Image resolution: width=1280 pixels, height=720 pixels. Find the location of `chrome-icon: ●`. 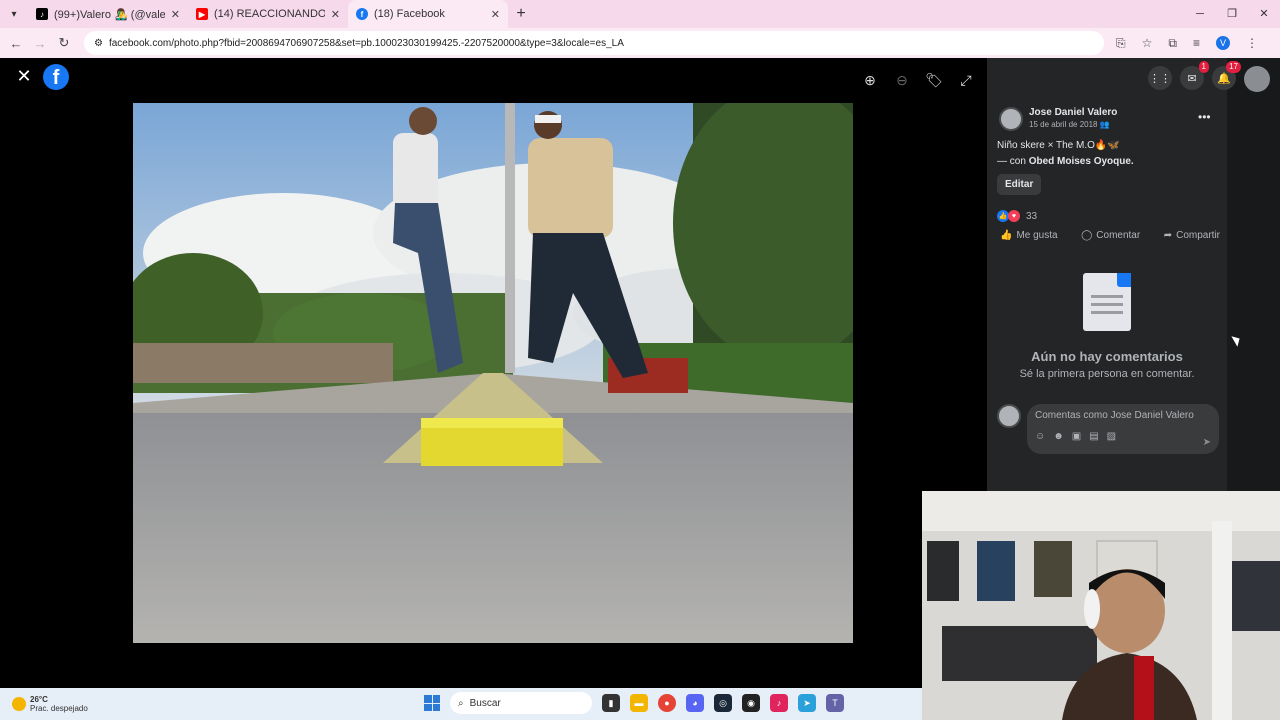

chrome-icon: ● is located at coordinates (667, 703).